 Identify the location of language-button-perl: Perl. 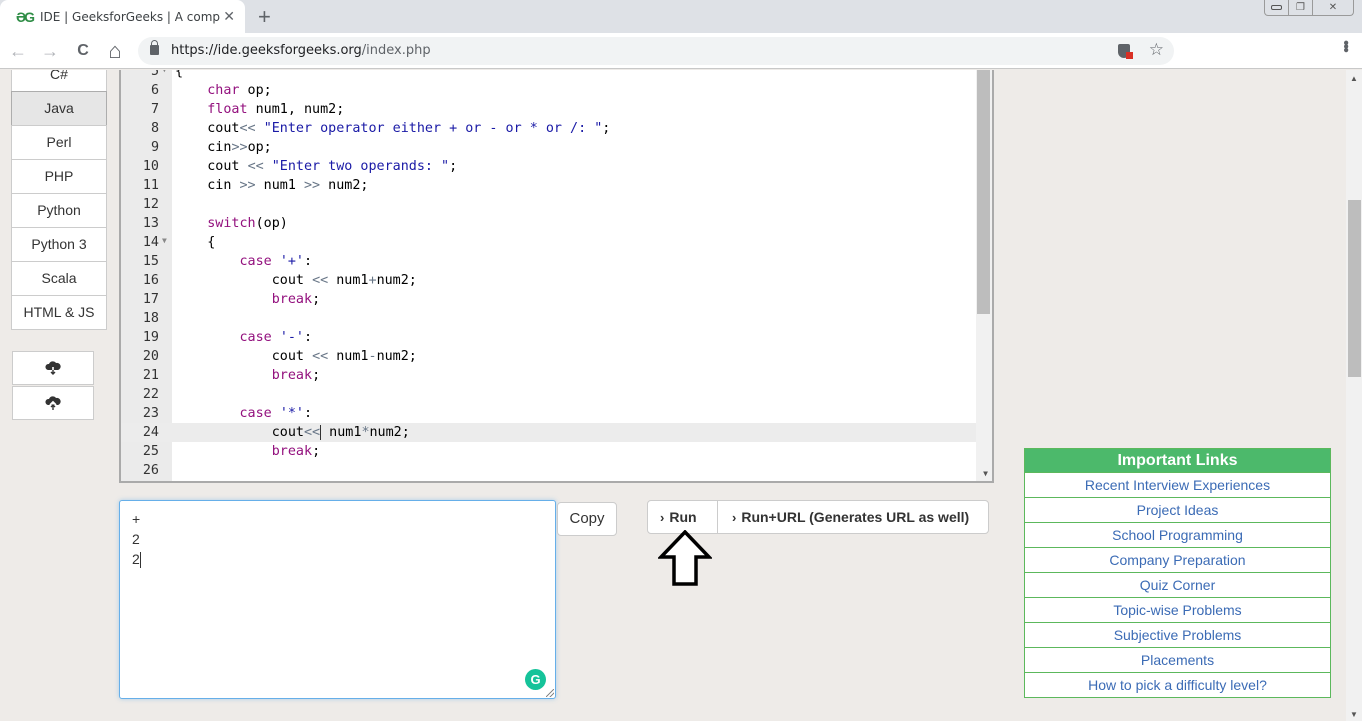
(59, 142).